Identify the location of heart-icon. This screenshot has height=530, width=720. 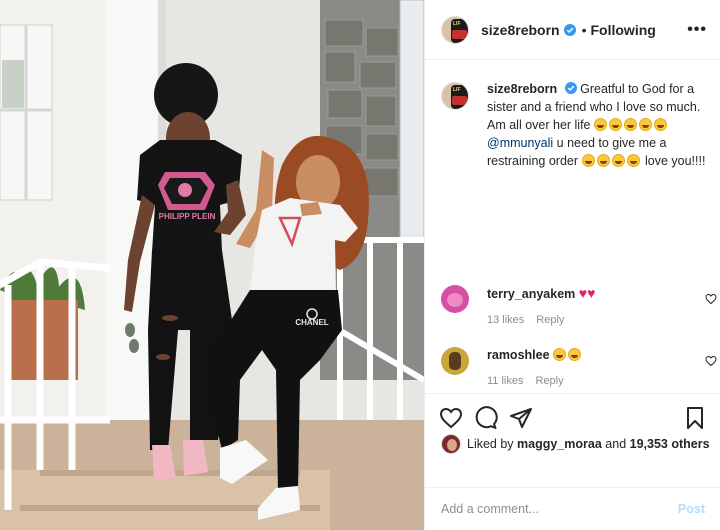
(451, 418).